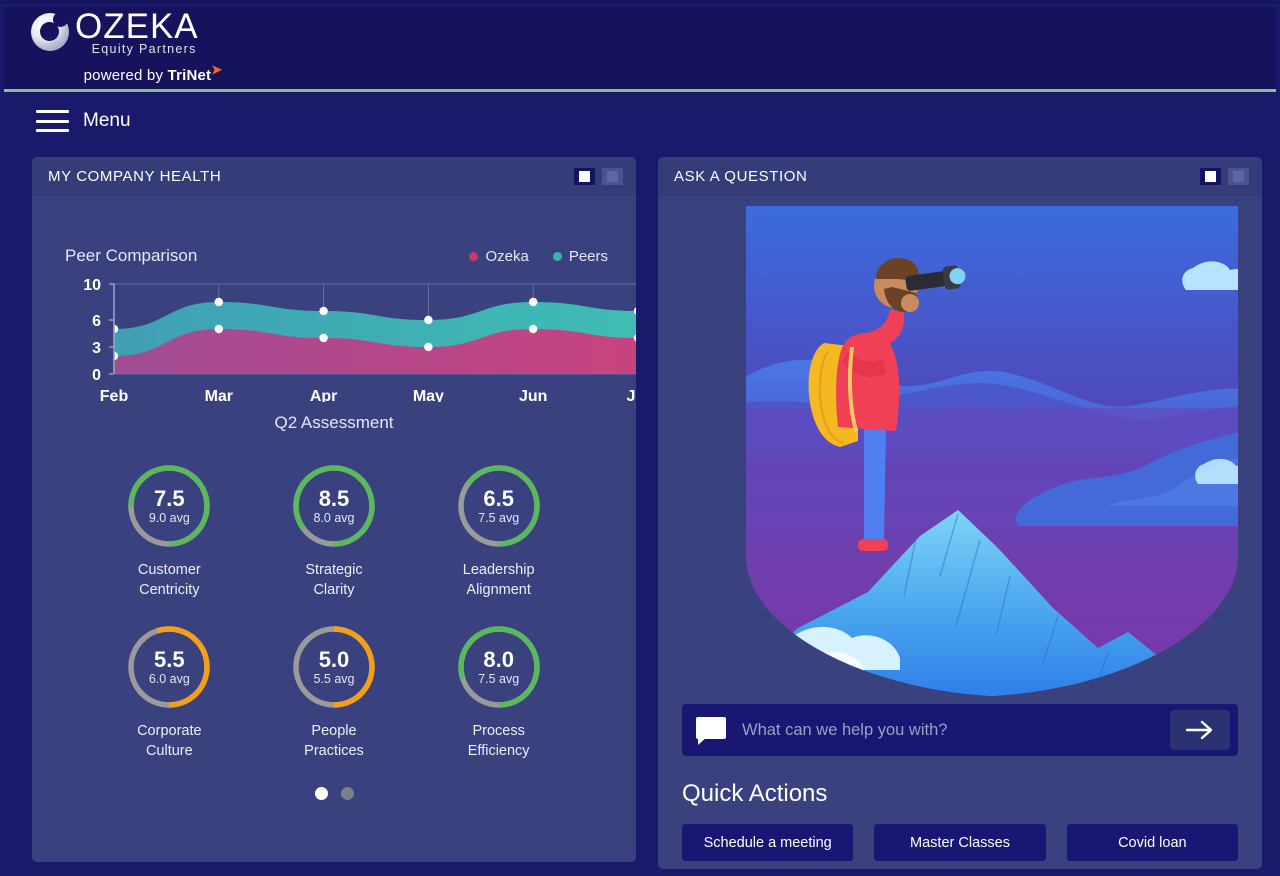 Image resolution: width=1280 pixels, height=876 pixels. What do you see at coordinates (131, 255) in the screenshot?
I see `chart-title: Peer Comparison` at bounding box center [131, 255].